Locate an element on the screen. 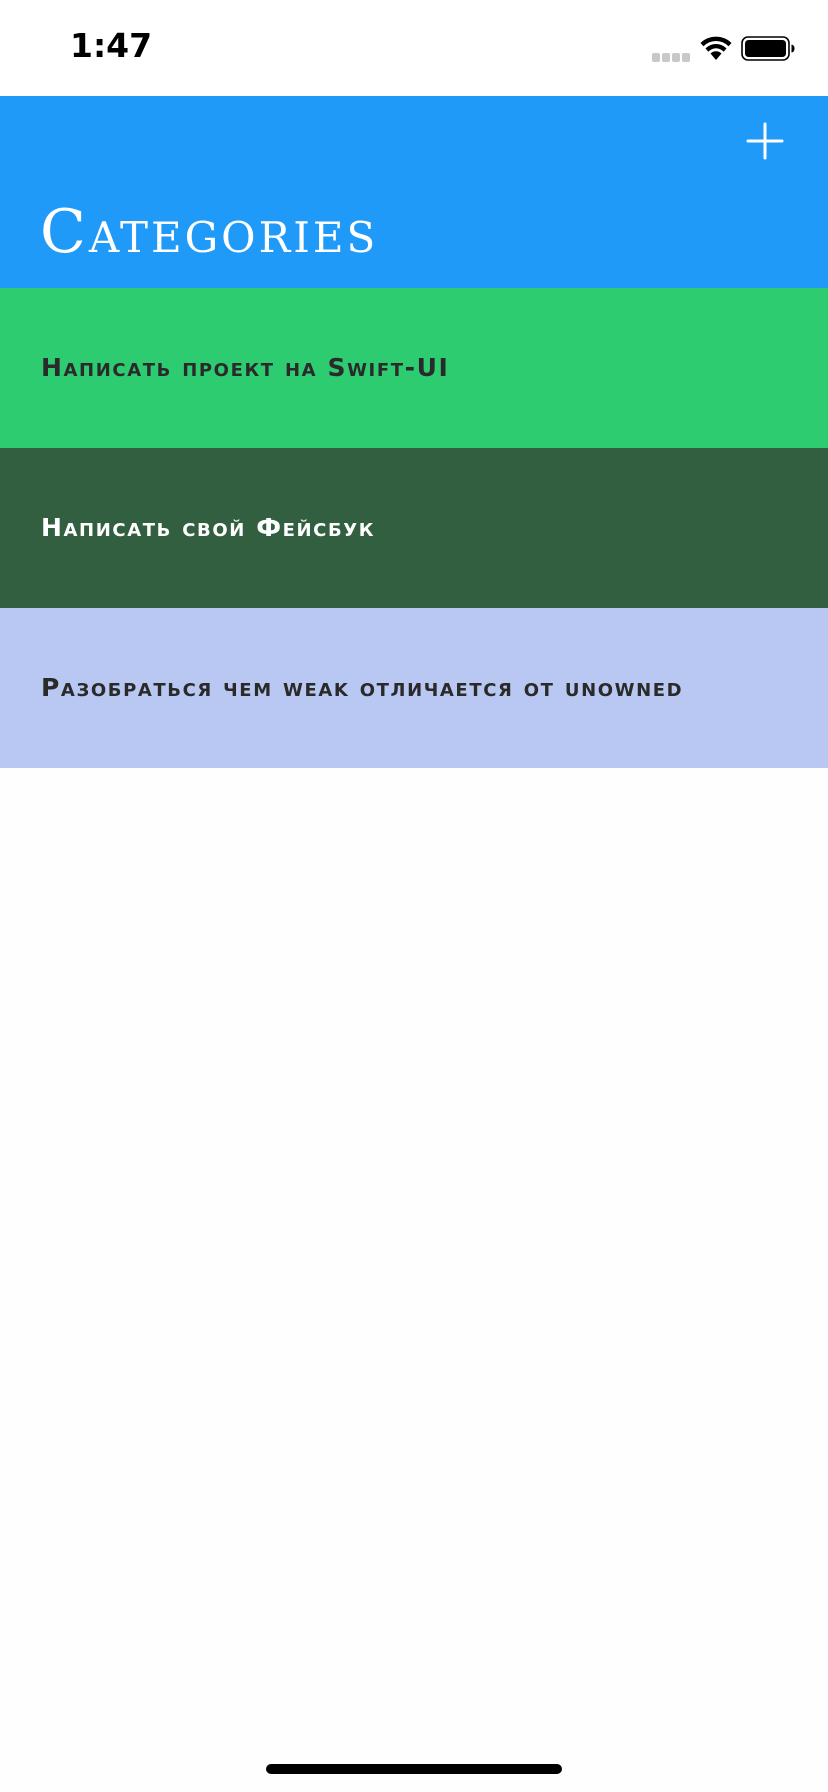  battery-icon is located at coordinates (768, 48).